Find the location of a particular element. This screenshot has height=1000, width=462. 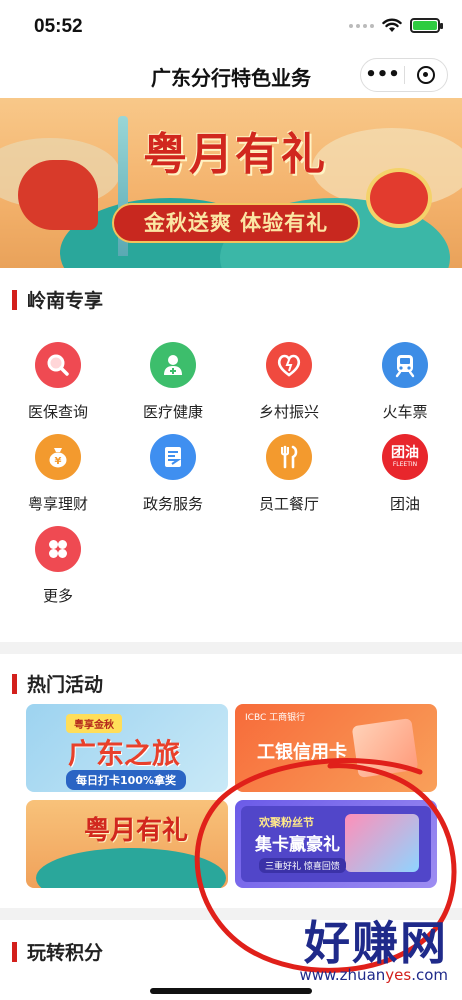

watermark-logo: 好赚网 is located at coordinates (376, 943).